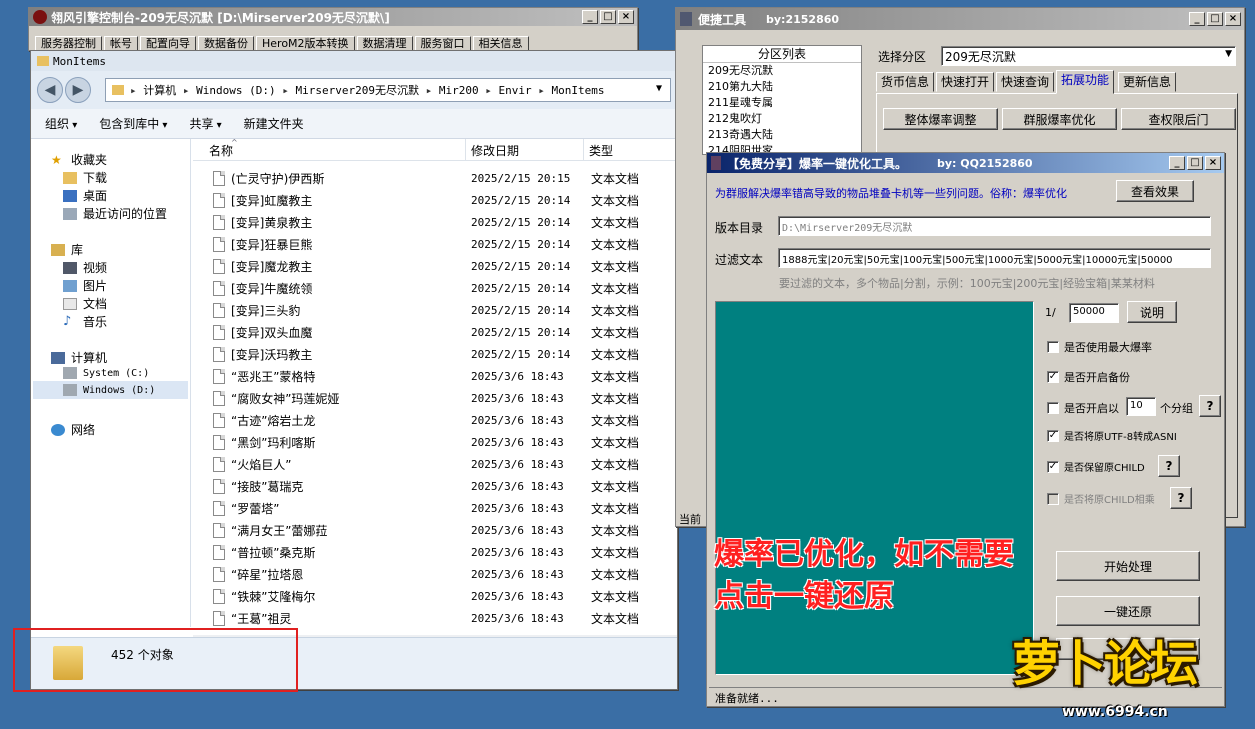 The width and height of the screenshot is (1255, 729). Describe the element at coordinates (435, 442) in the screenshot. I see `file-row: “黑剑”玛利喀斯 2025/3/6 18:43 文本文档` at that location.